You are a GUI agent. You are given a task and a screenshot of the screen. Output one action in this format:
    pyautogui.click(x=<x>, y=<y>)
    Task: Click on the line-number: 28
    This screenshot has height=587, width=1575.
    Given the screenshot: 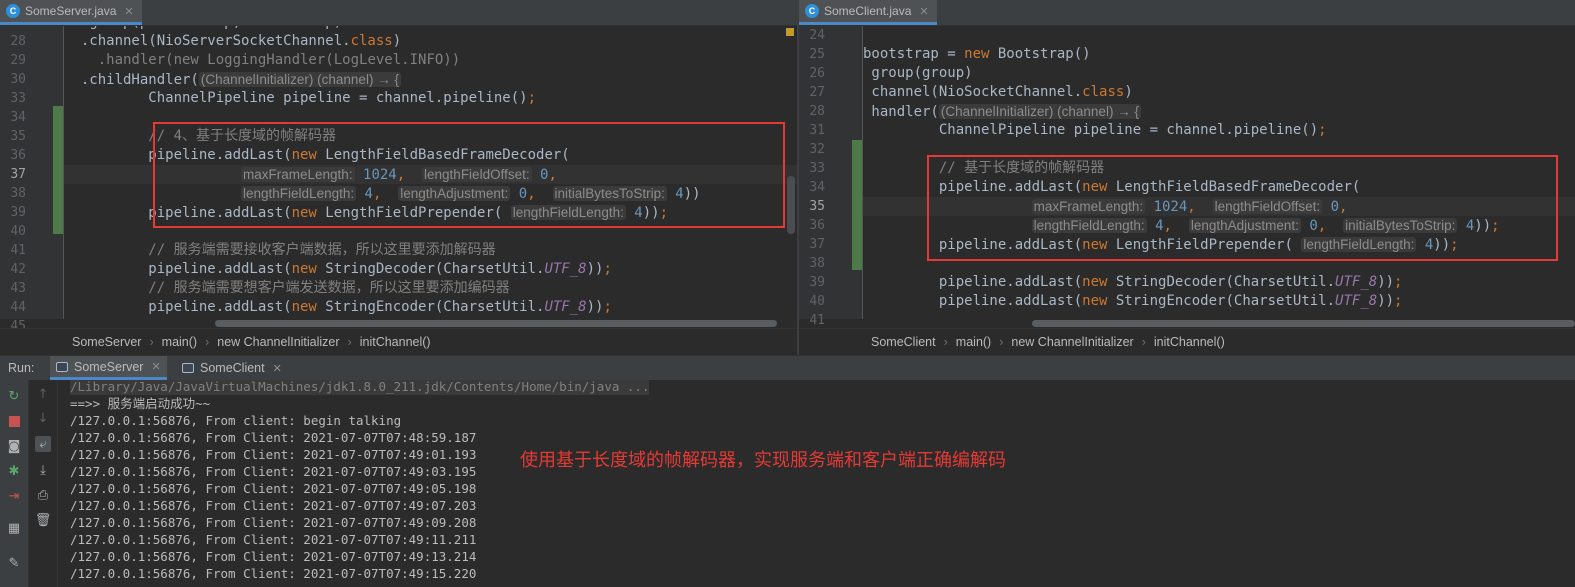 What is the action you would take?
    pyautogui.click(x=18, y=41)
    